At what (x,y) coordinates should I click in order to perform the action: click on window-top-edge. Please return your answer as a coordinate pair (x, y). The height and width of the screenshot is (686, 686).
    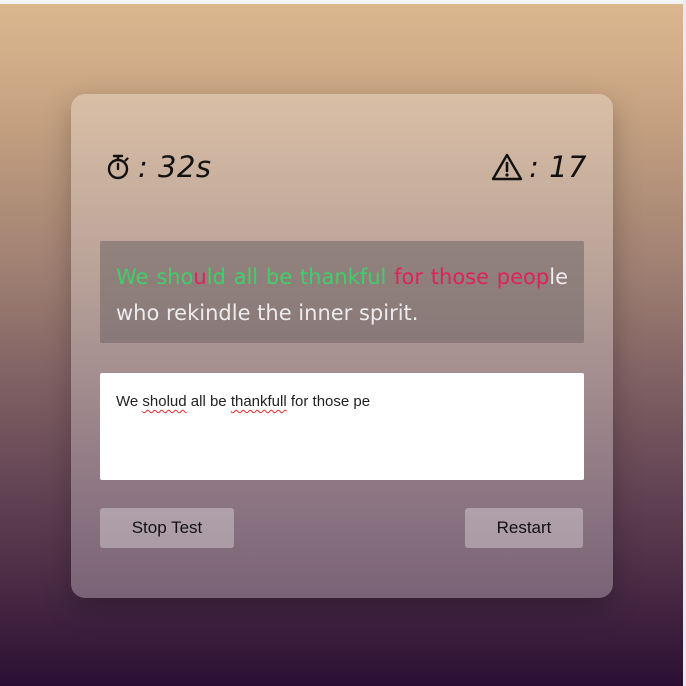
    Looking at the image, I should click on (343, 2).